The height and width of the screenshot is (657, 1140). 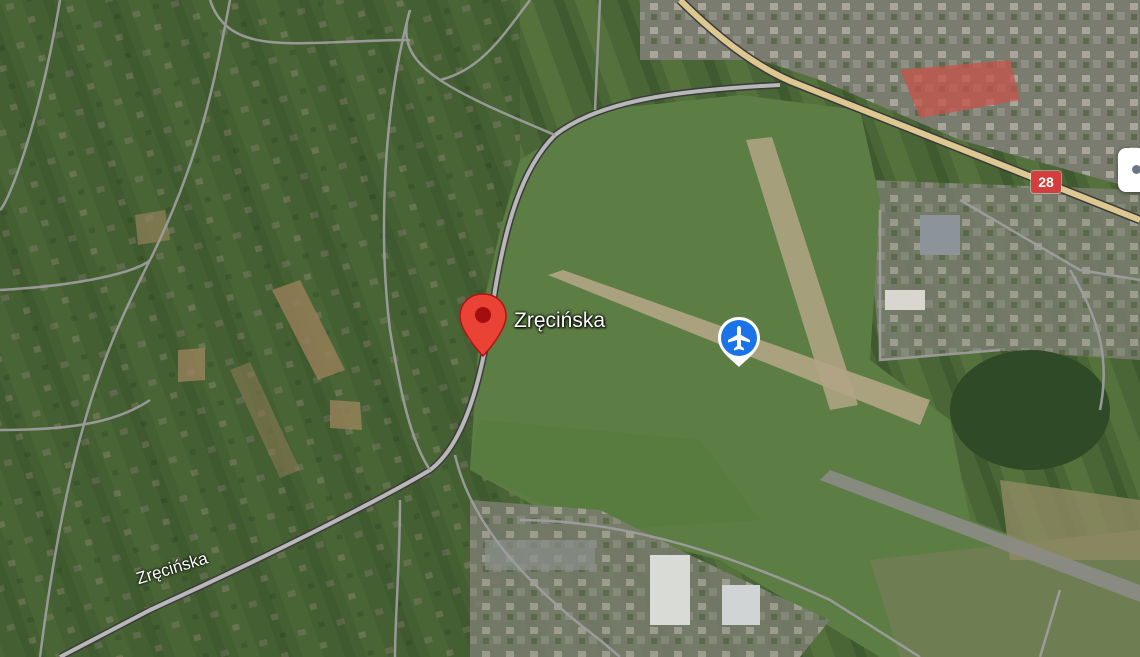 What do you see at coordinates (1046, 182) in the screenshot?
I see `route-shield: 28` at bounding box center [1046, 182].